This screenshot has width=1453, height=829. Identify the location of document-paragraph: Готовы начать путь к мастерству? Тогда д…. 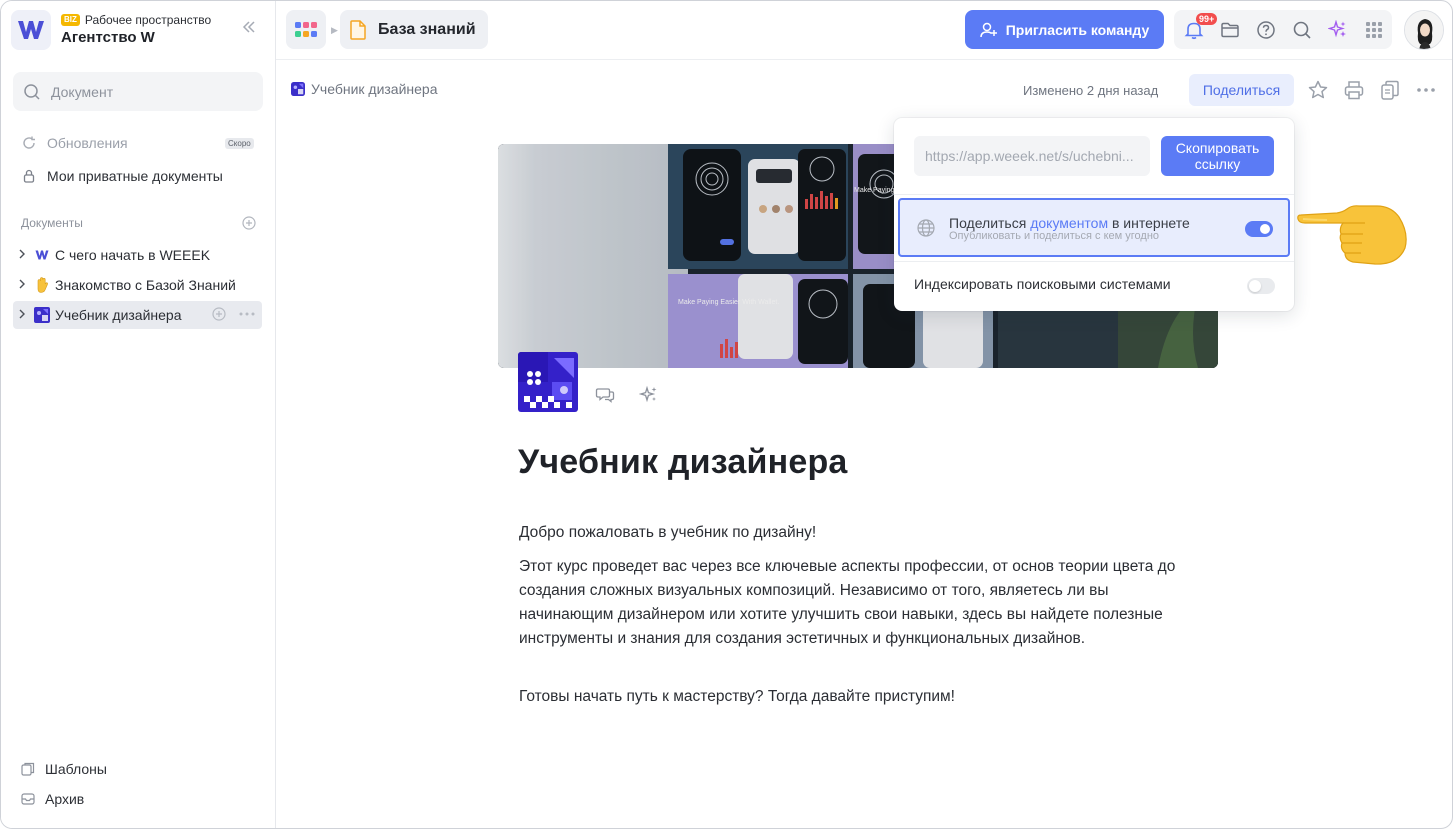
(859, 697).